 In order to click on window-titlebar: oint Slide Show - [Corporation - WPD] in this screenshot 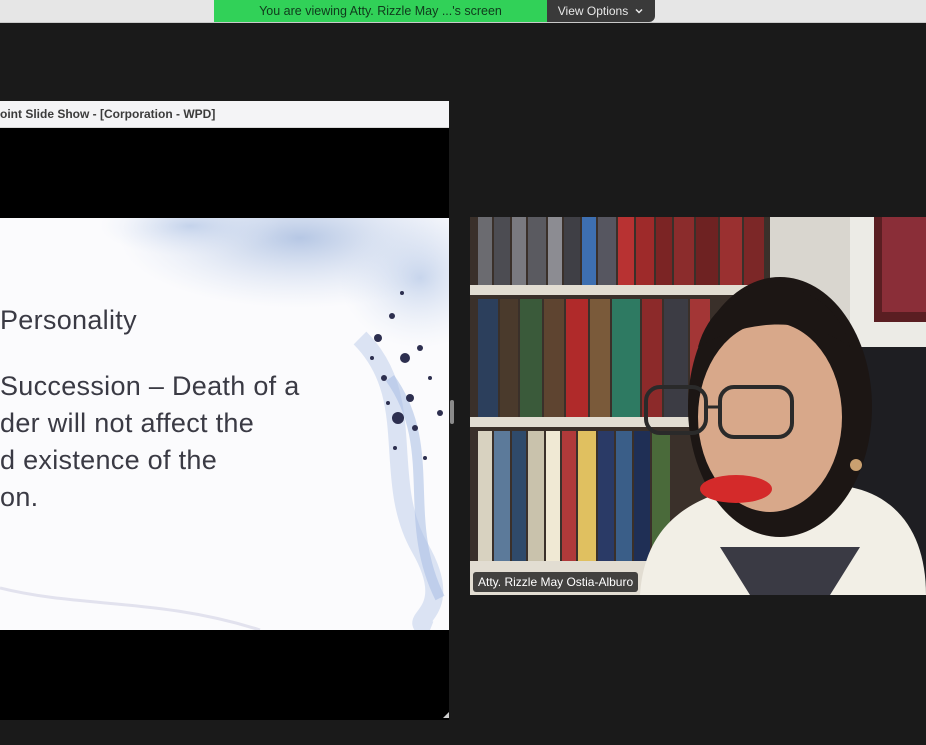, I will do `click(224, 114)`.